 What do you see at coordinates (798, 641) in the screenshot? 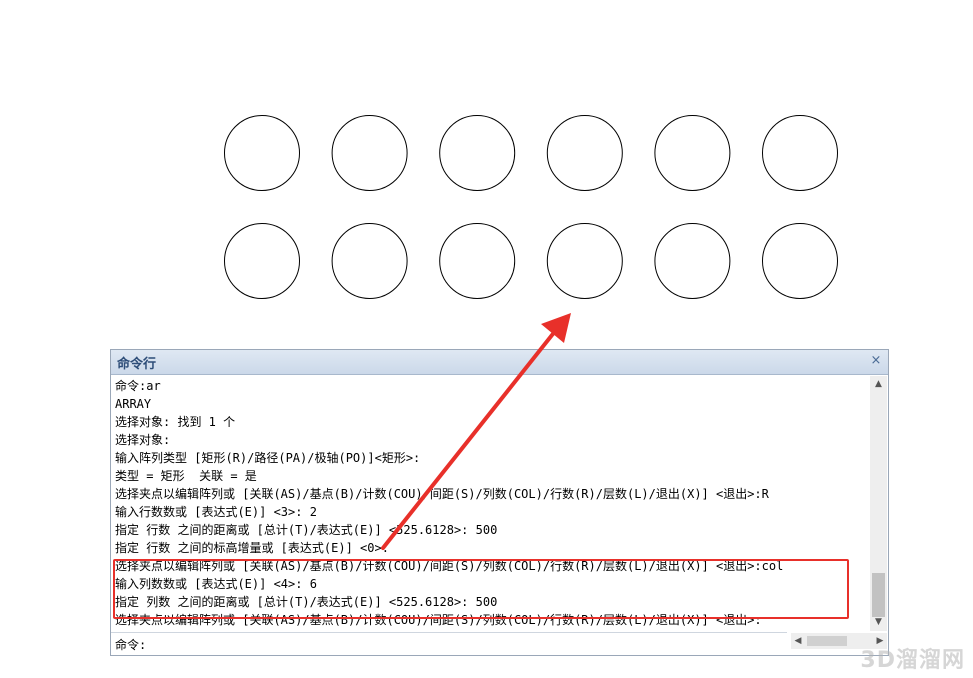
I see `scroll-left-icon: ◀` at bounding box center [798, 641].